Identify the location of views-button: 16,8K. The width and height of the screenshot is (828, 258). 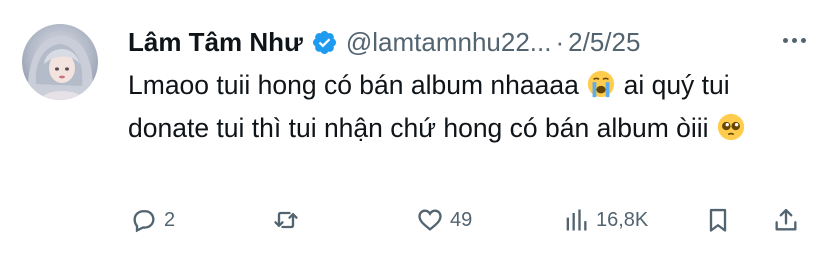
(605, 220).